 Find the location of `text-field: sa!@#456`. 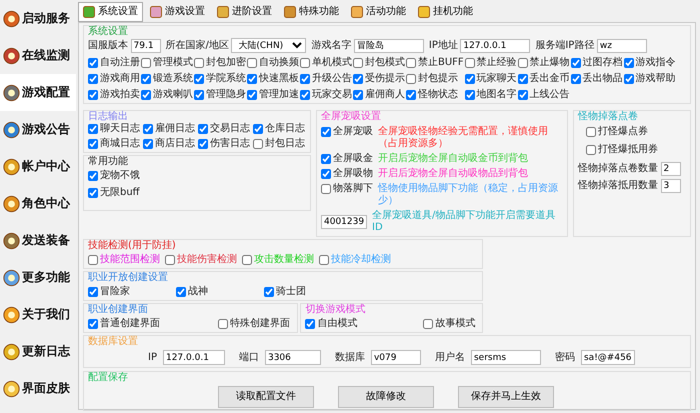

text-field: sa!@#456 is located at coordinates (607, 357).